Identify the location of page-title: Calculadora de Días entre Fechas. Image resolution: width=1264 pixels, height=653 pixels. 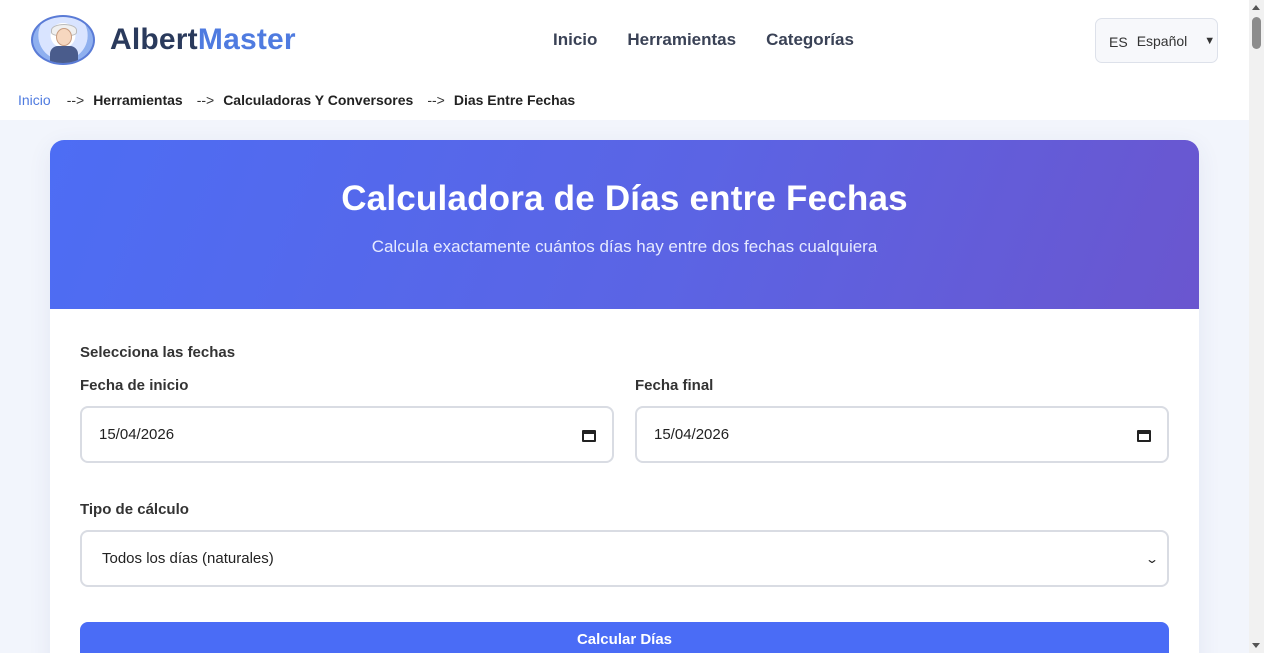
(624, 198).